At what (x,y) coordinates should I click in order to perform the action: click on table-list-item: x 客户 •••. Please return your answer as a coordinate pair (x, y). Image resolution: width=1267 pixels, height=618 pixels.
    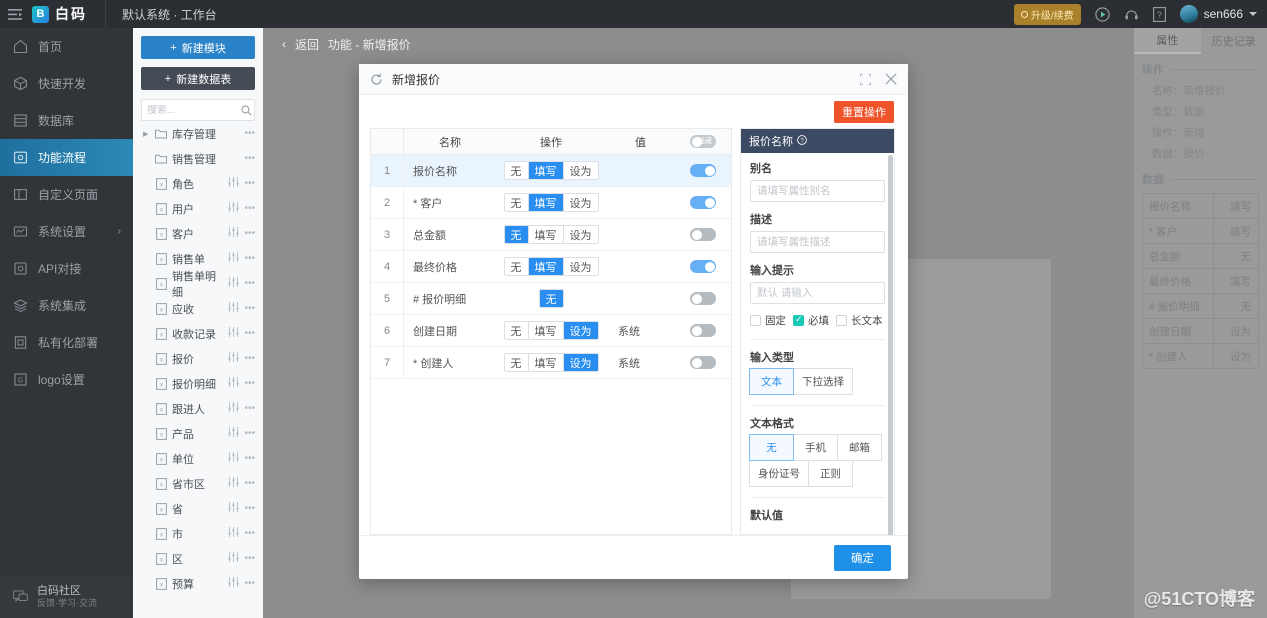
    Looking at the image, I should click on (198, 233).